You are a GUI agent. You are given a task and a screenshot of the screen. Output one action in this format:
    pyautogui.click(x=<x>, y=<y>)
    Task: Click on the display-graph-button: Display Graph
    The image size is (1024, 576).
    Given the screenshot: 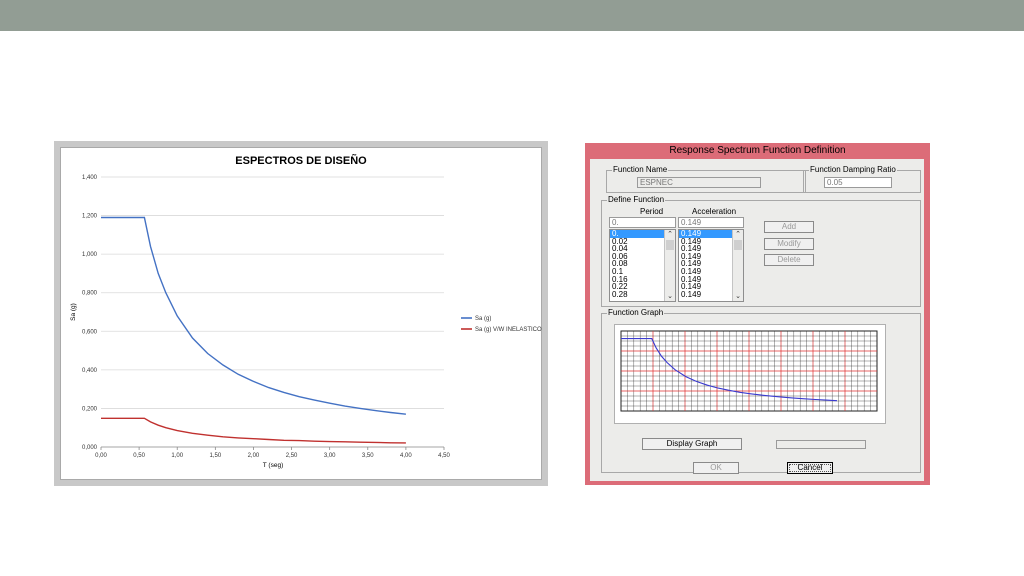 What is the action you would take?
    pyautogui.click(x=692, y=444)
    